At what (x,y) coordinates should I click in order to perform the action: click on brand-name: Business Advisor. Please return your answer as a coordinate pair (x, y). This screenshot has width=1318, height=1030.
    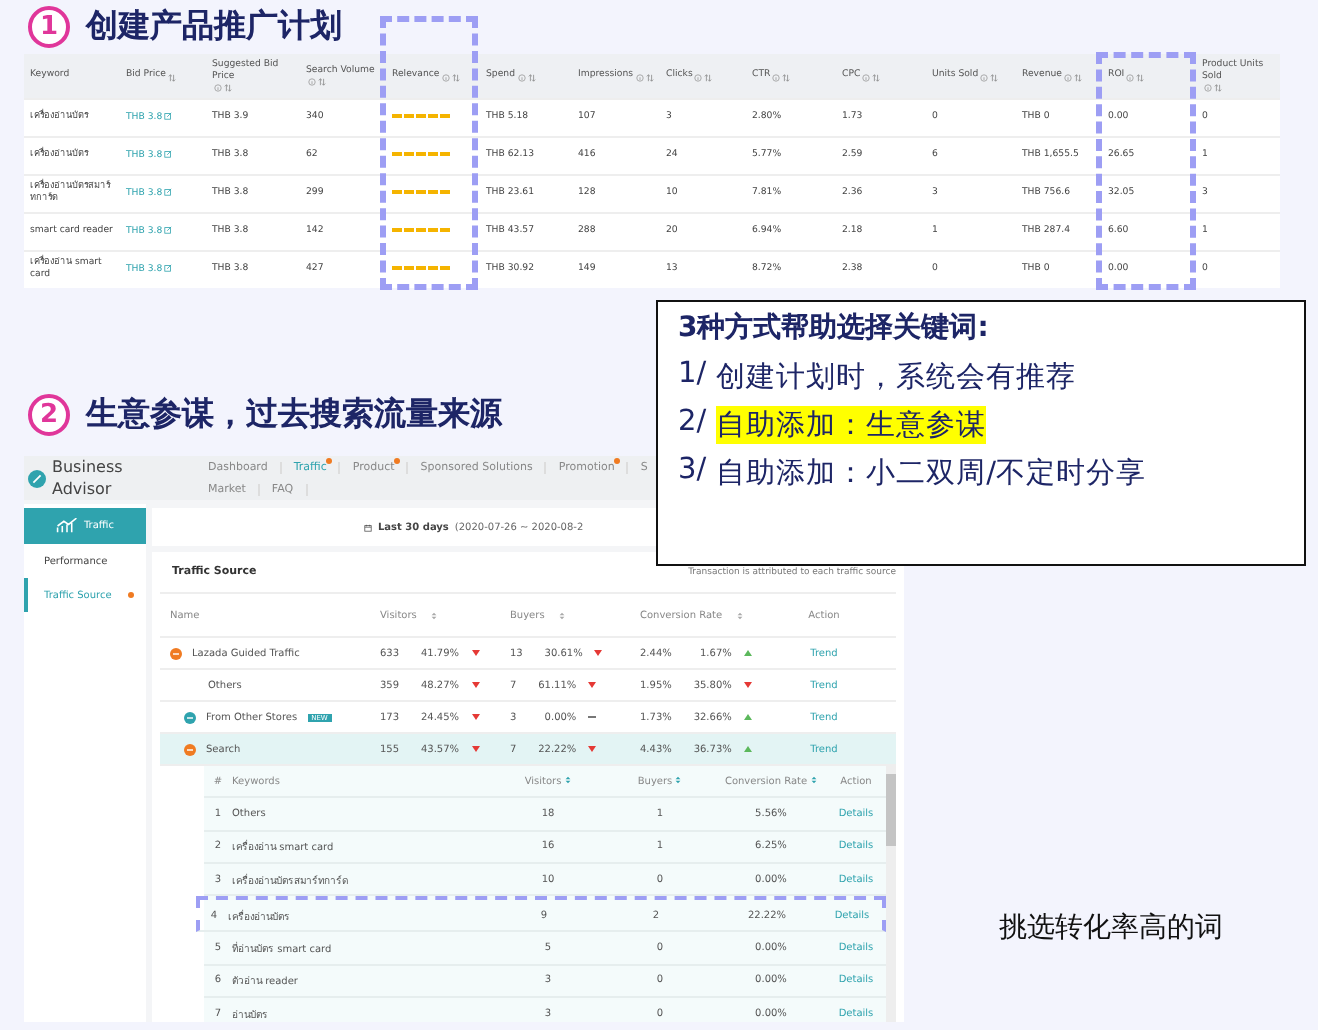
    Looking at the image, I should click on (88, 478).